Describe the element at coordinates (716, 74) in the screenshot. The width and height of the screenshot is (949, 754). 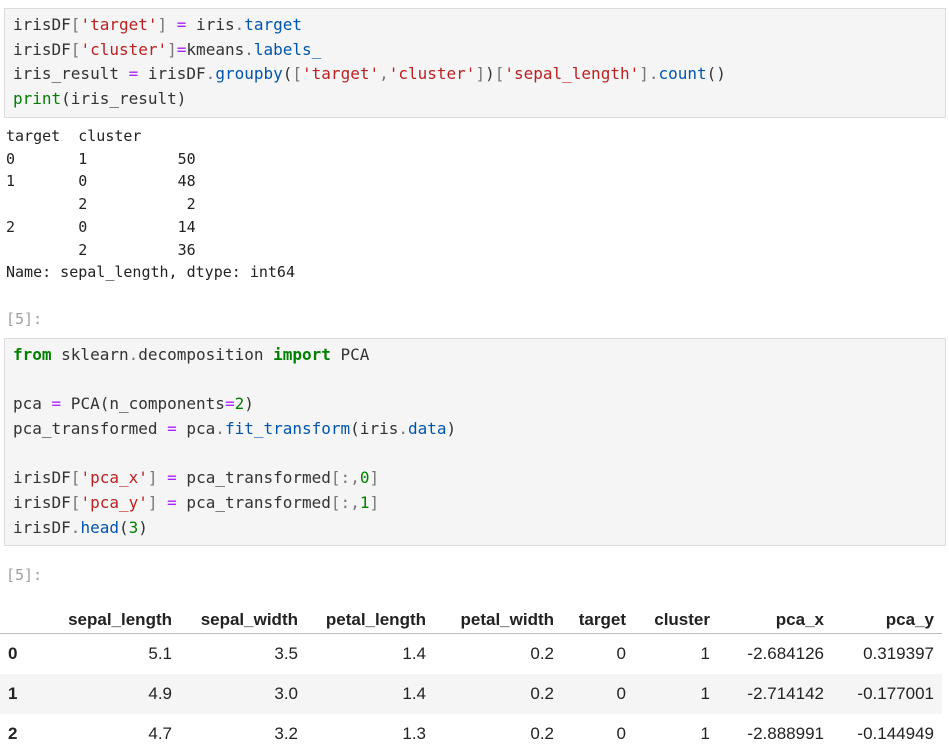
I see `code-token: ()` at that location.